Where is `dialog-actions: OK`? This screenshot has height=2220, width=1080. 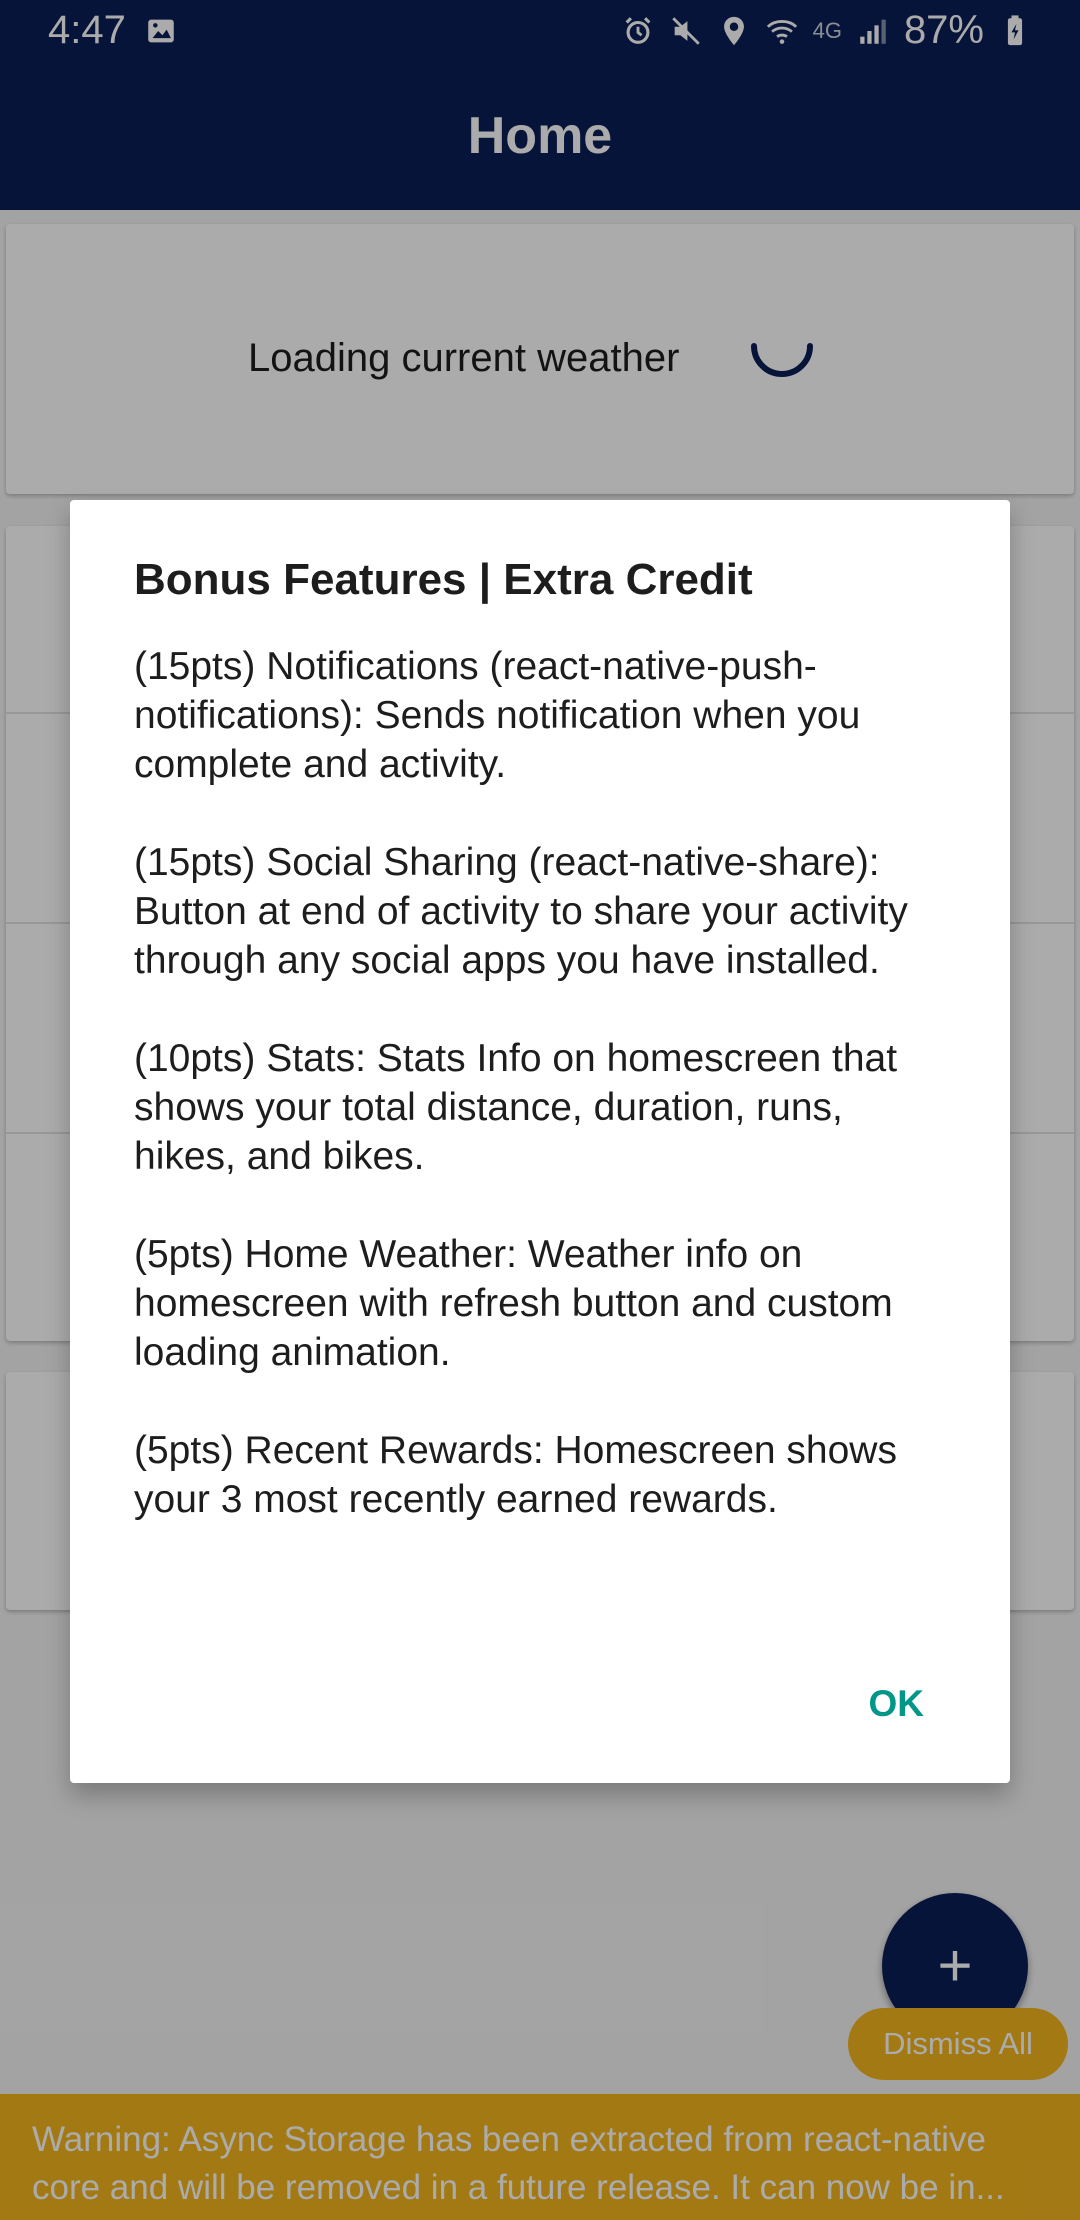
dialog-actions: OK is located at coordinates (897, 1704).